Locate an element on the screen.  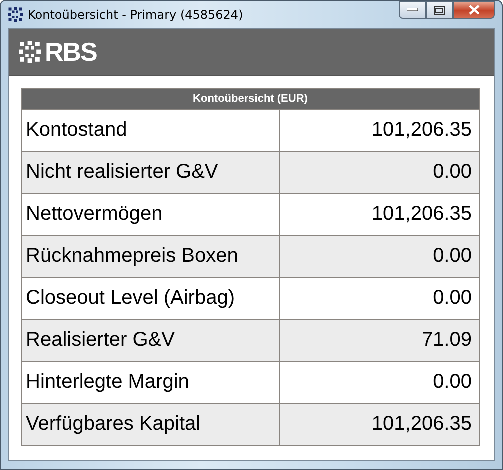
minimize-button is located at coordinates (412, 10).